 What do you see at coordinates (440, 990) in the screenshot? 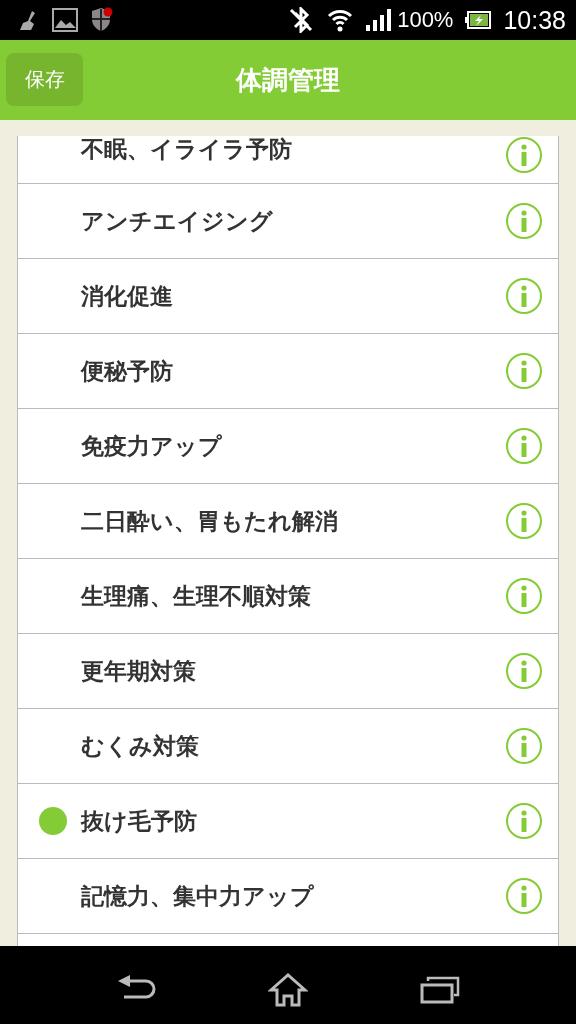
I see `recent-apps-icon` at bounding box center [440, 990].